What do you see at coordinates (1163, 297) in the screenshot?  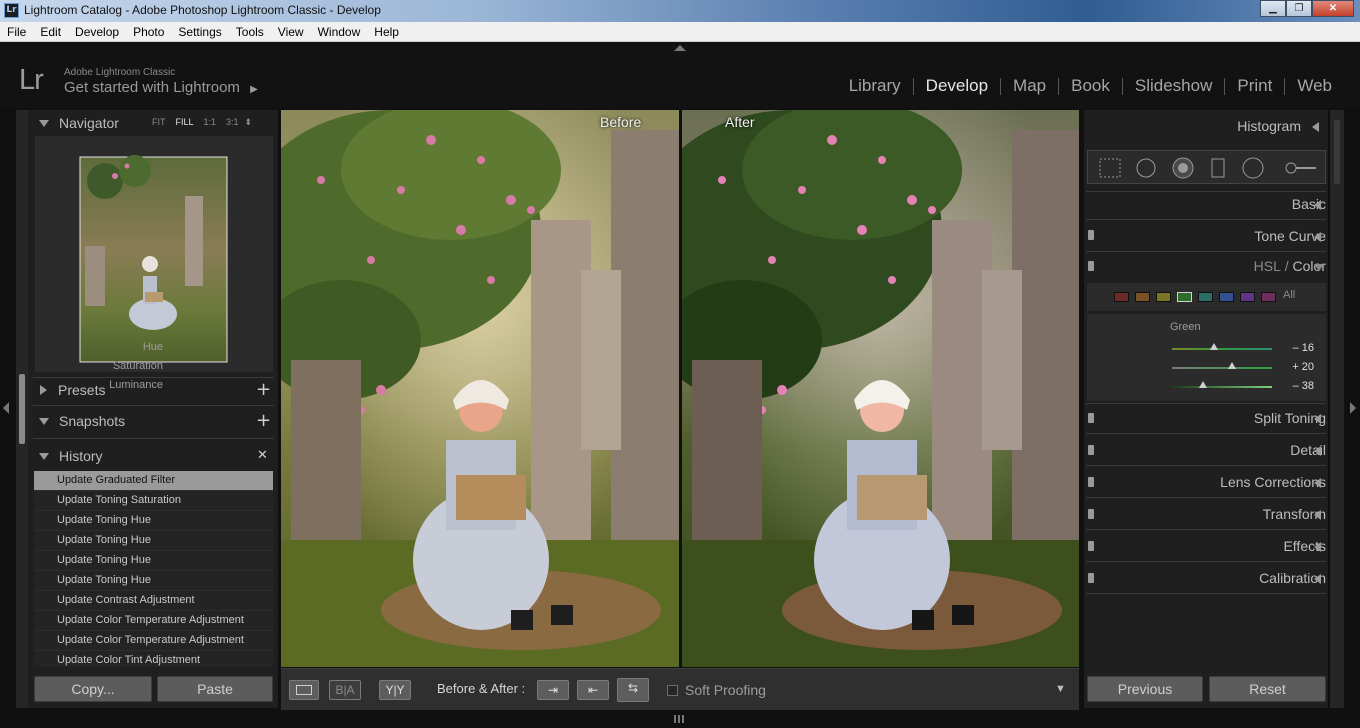 I see `swatch-yellow` at bounding box center [1163, 297].